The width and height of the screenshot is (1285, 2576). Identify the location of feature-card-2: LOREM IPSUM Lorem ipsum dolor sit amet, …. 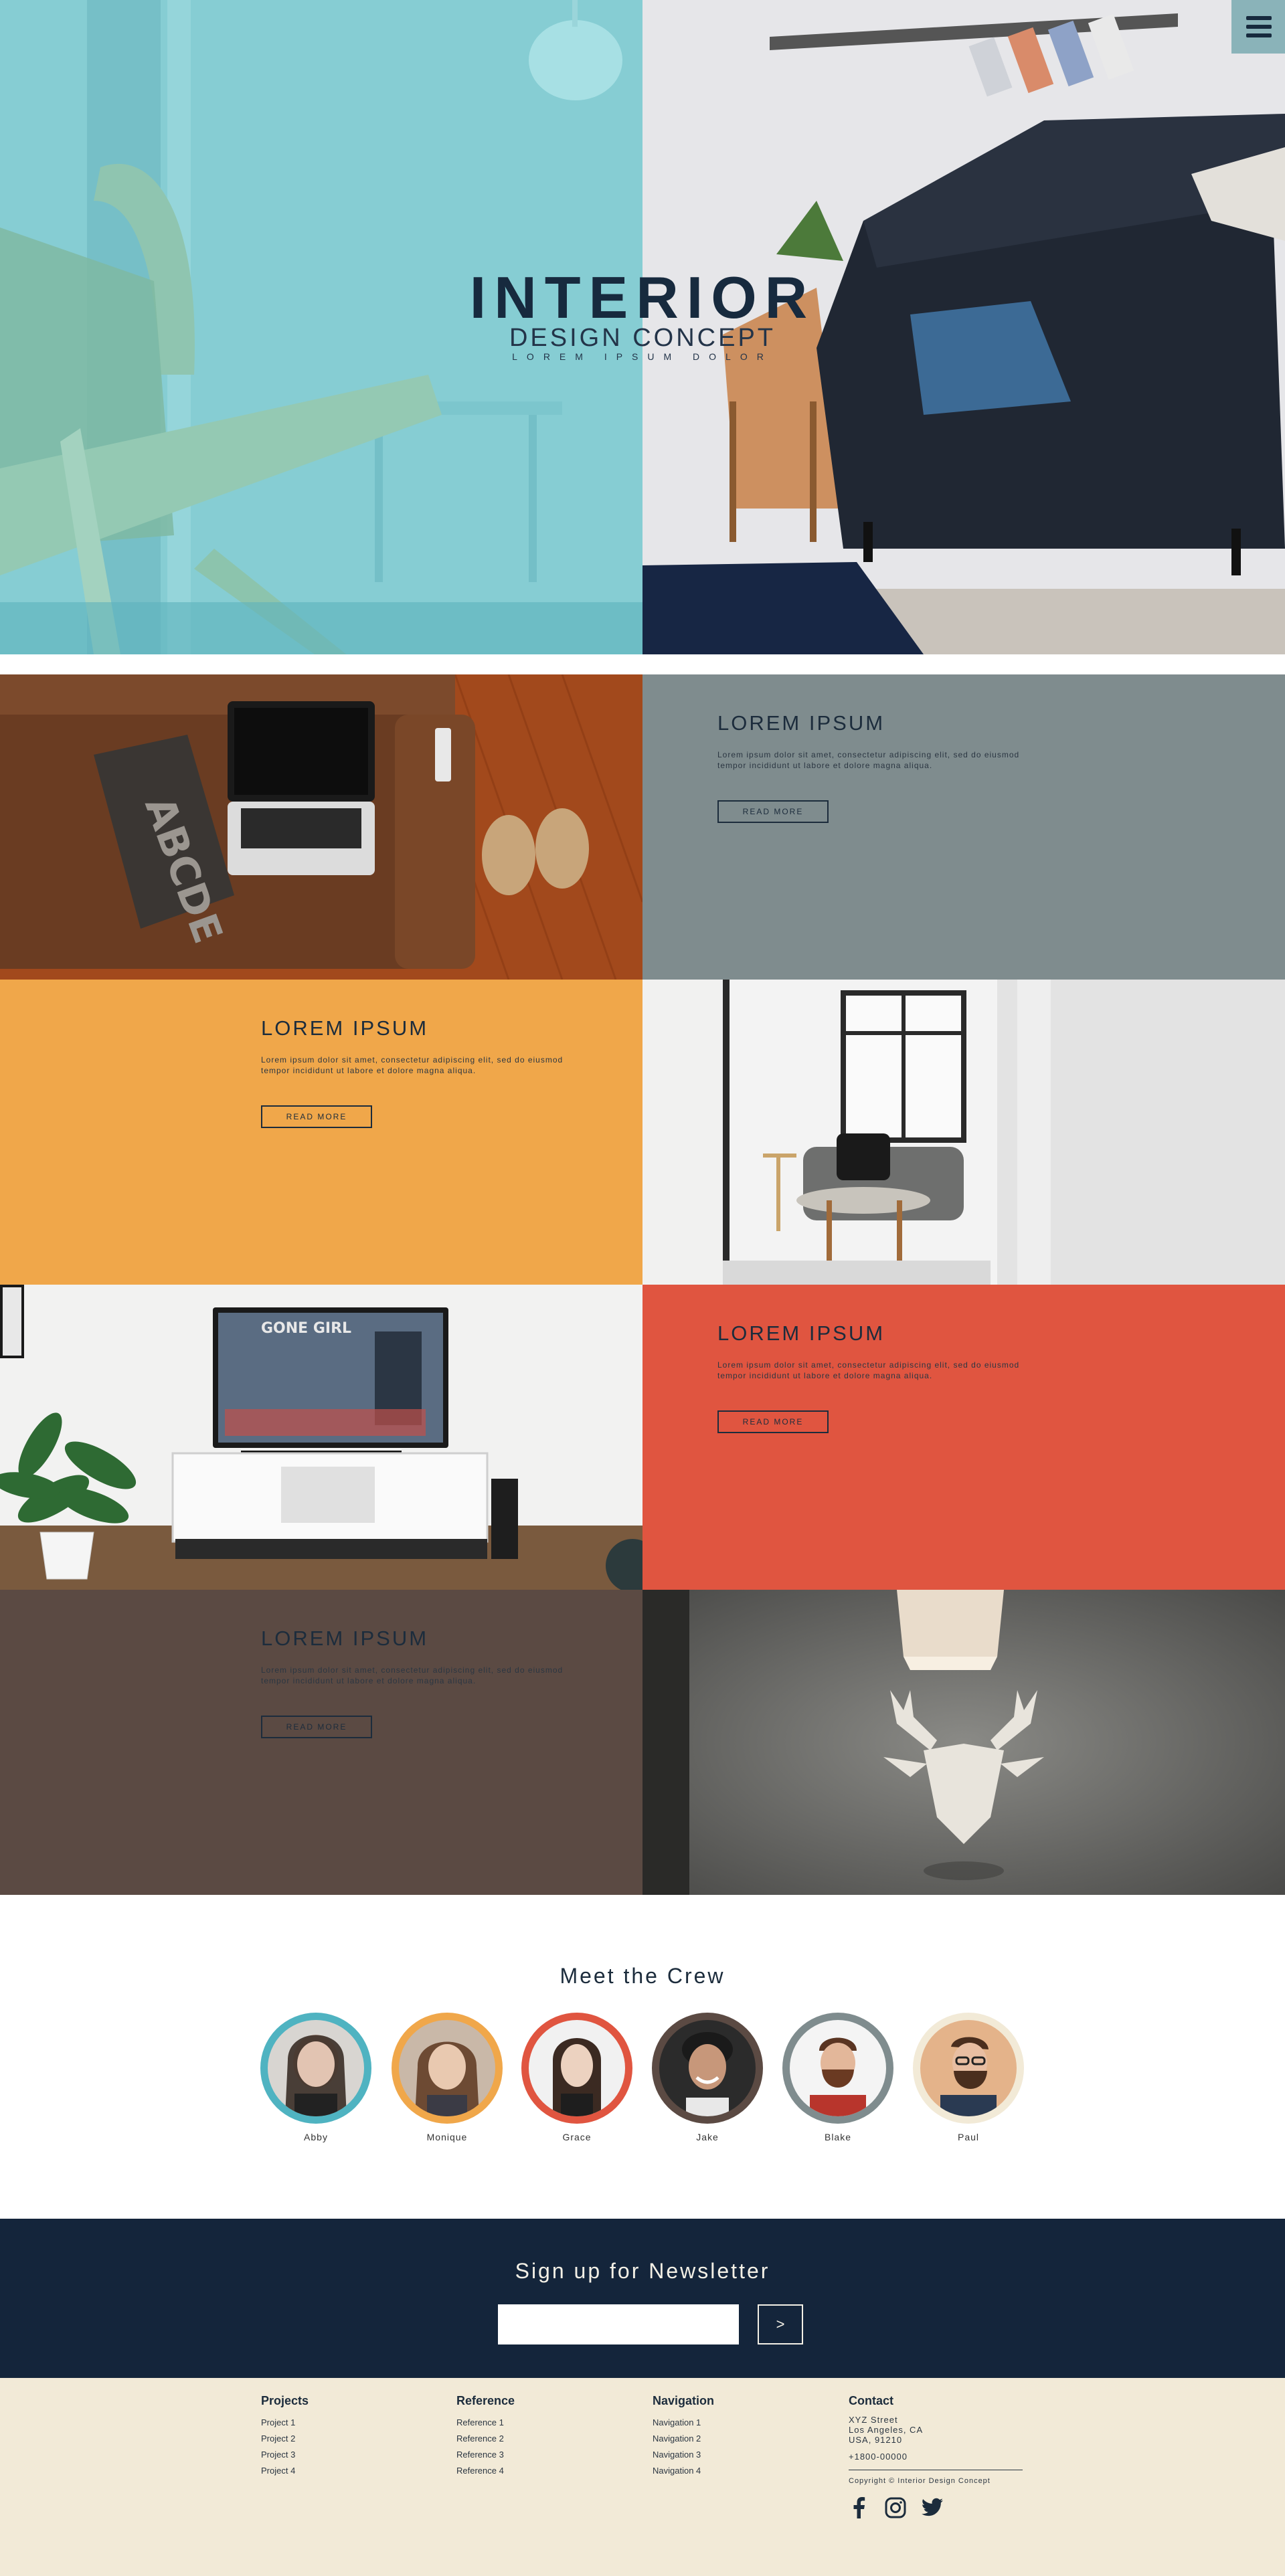
(321, 1132).